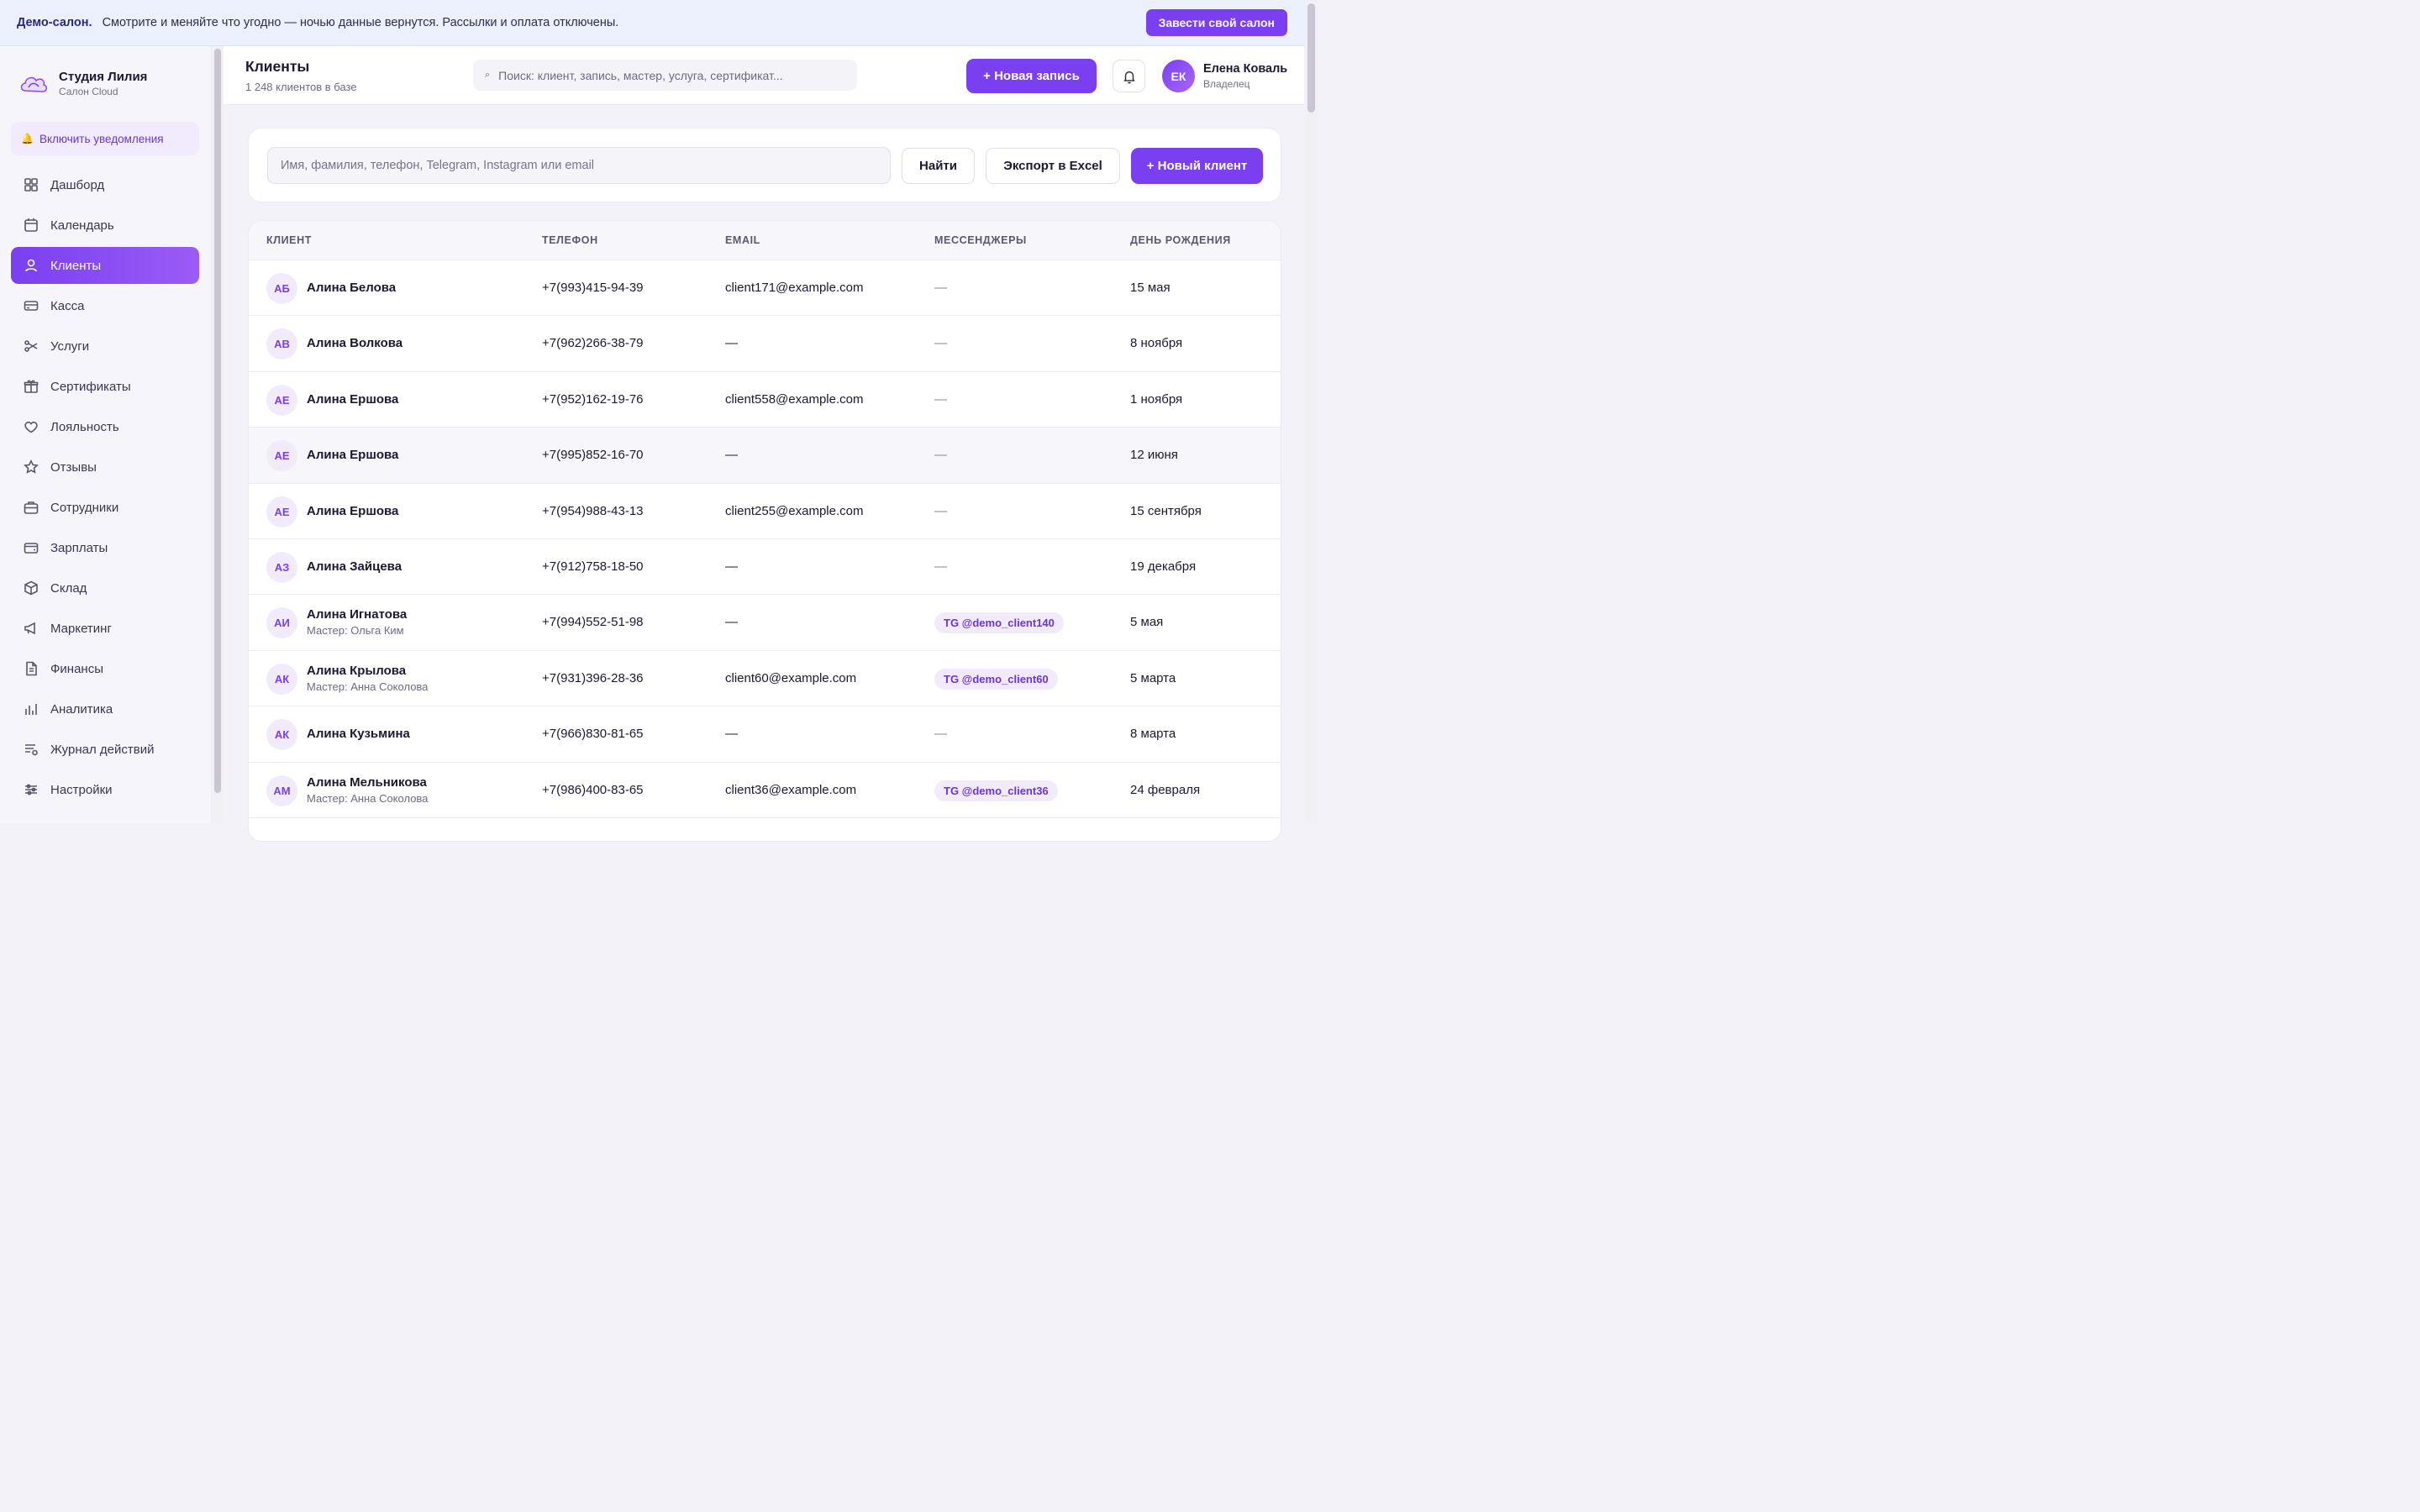  I want to click on heart-icon, so click(31, 427).